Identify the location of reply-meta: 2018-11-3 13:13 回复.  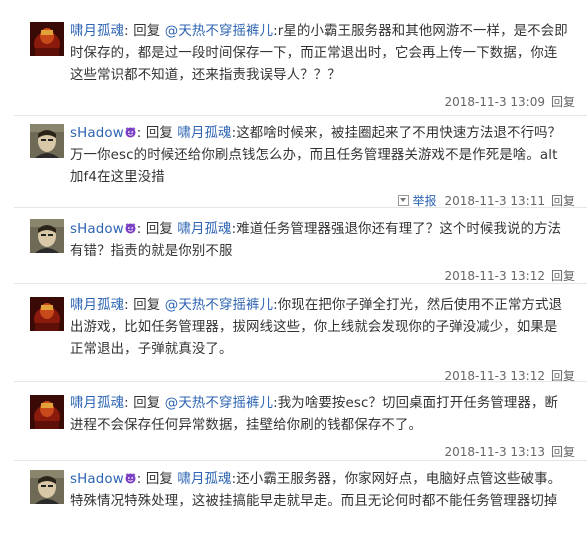
(509, 451).